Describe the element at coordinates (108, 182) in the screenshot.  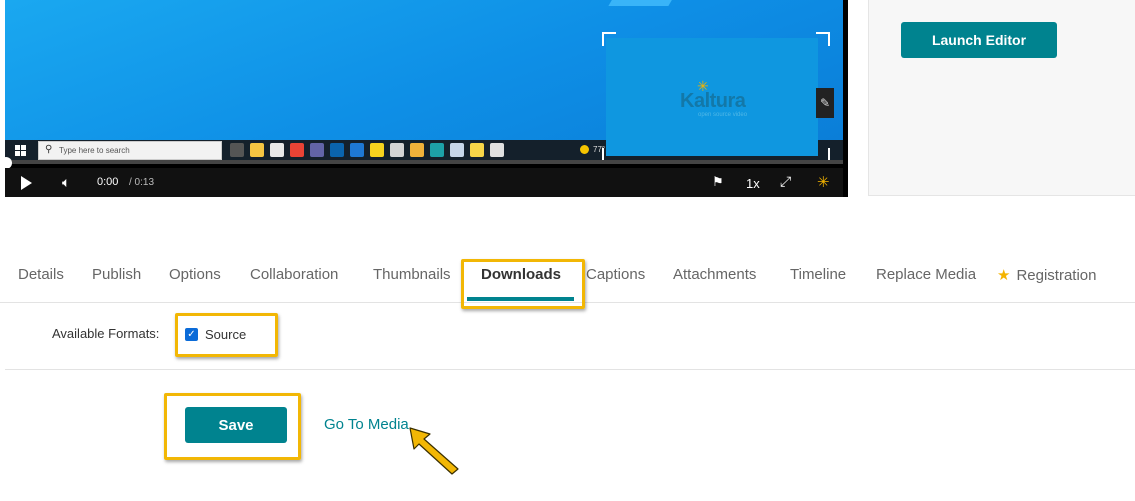
I see `current-time: 0:00` at that location.